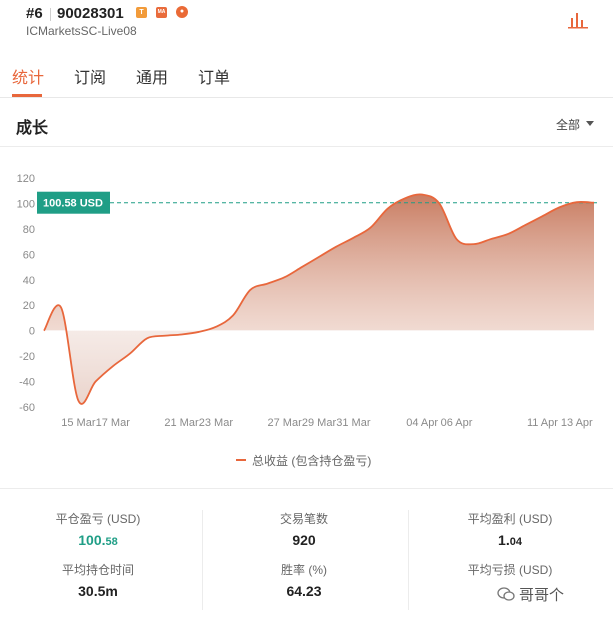 The width and height of the screenshot is (613, 633). Describe the element at coordinates (90, 76) in the screenshot. I see `tab-subscribe: 订阅` at that location.